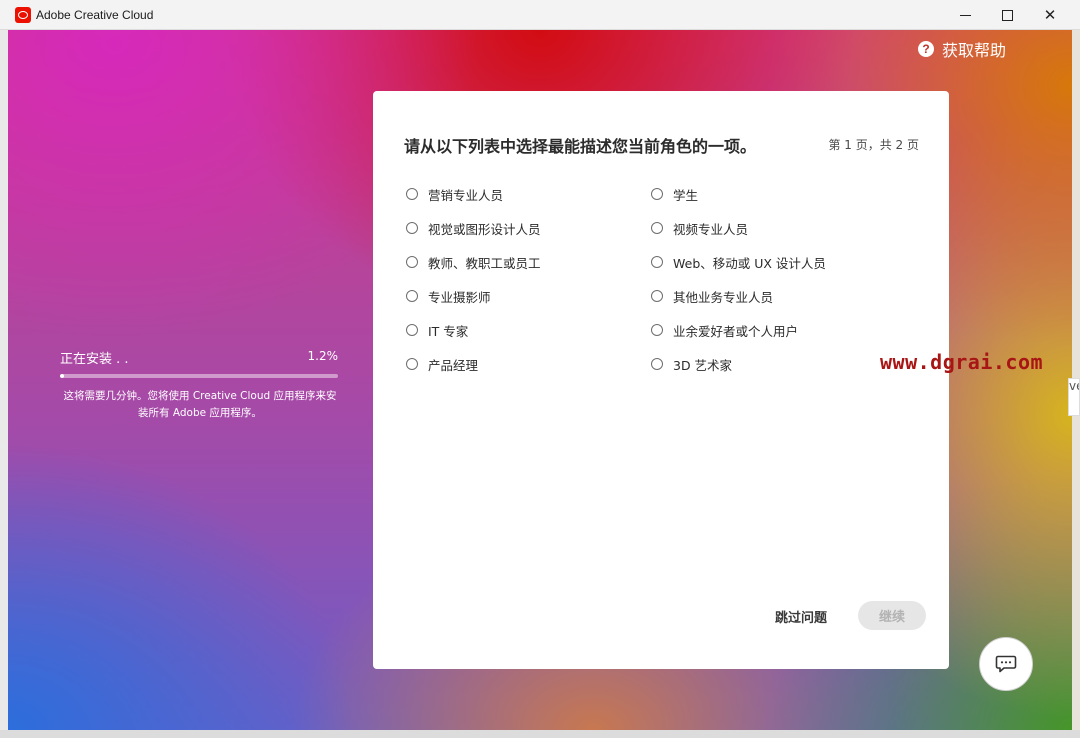 The image size is (1080, 738). I want to click on close-icon: ✕, so click(1050, 15).